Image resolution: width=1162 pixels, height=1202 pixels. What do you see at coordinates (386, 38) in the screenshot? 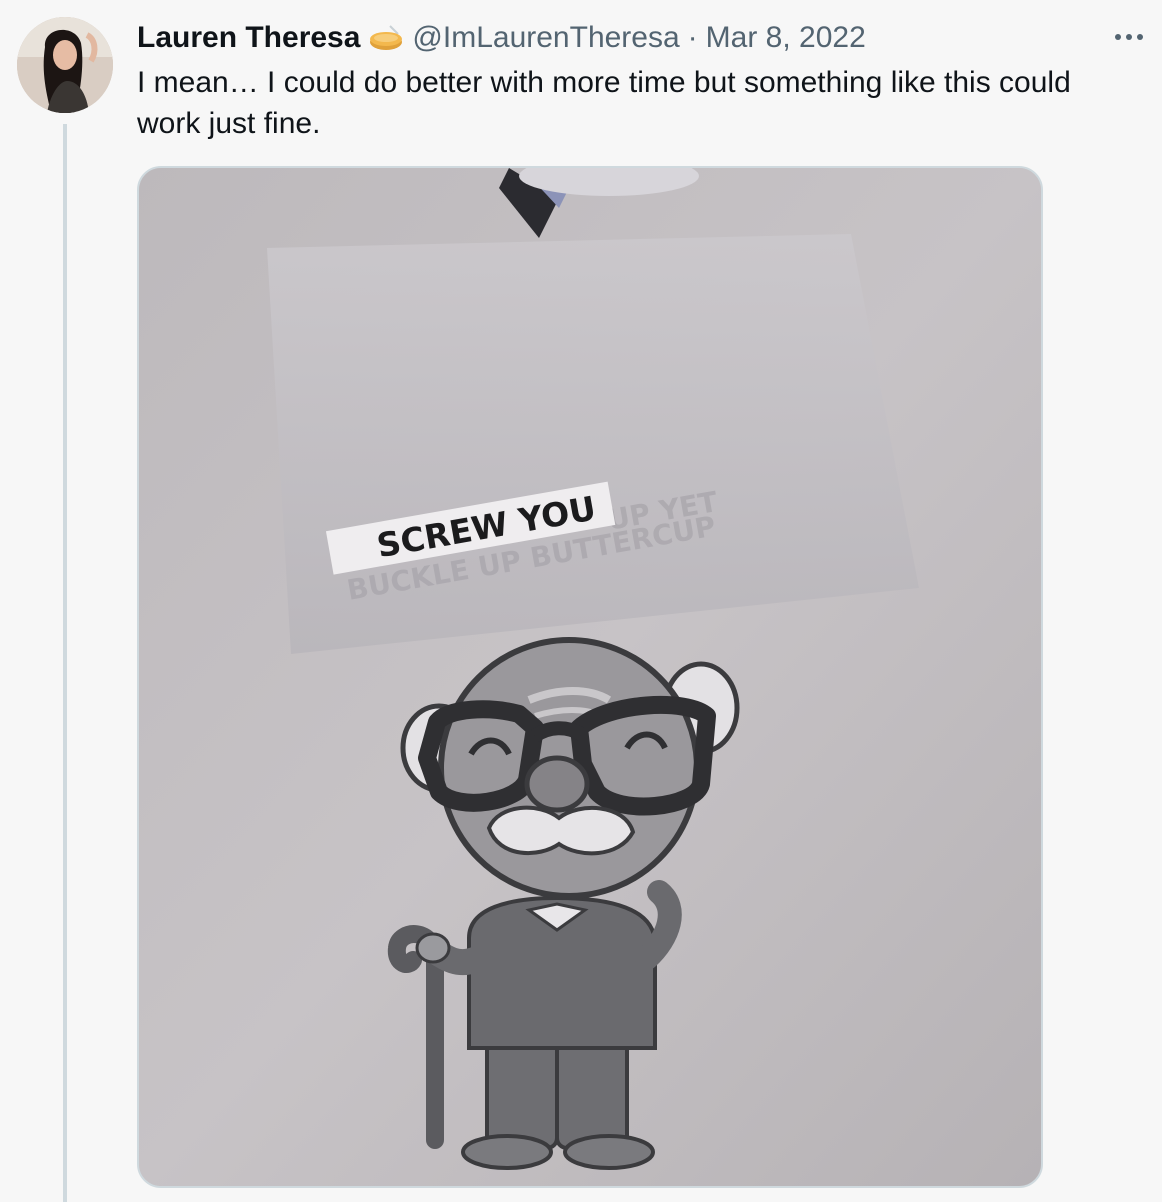
I see `affiliate-badge-icon` at bounding box center [386, 38].